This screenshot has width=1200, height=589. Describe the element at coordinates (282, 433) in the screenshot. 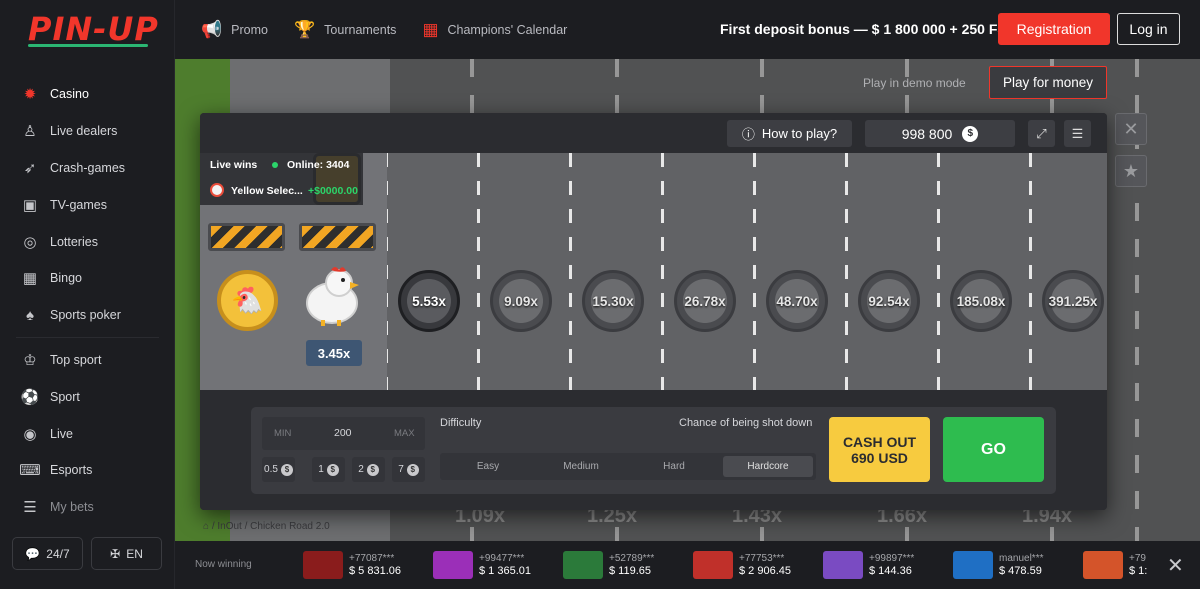

I see `bet-min-button: MIN` at that location.